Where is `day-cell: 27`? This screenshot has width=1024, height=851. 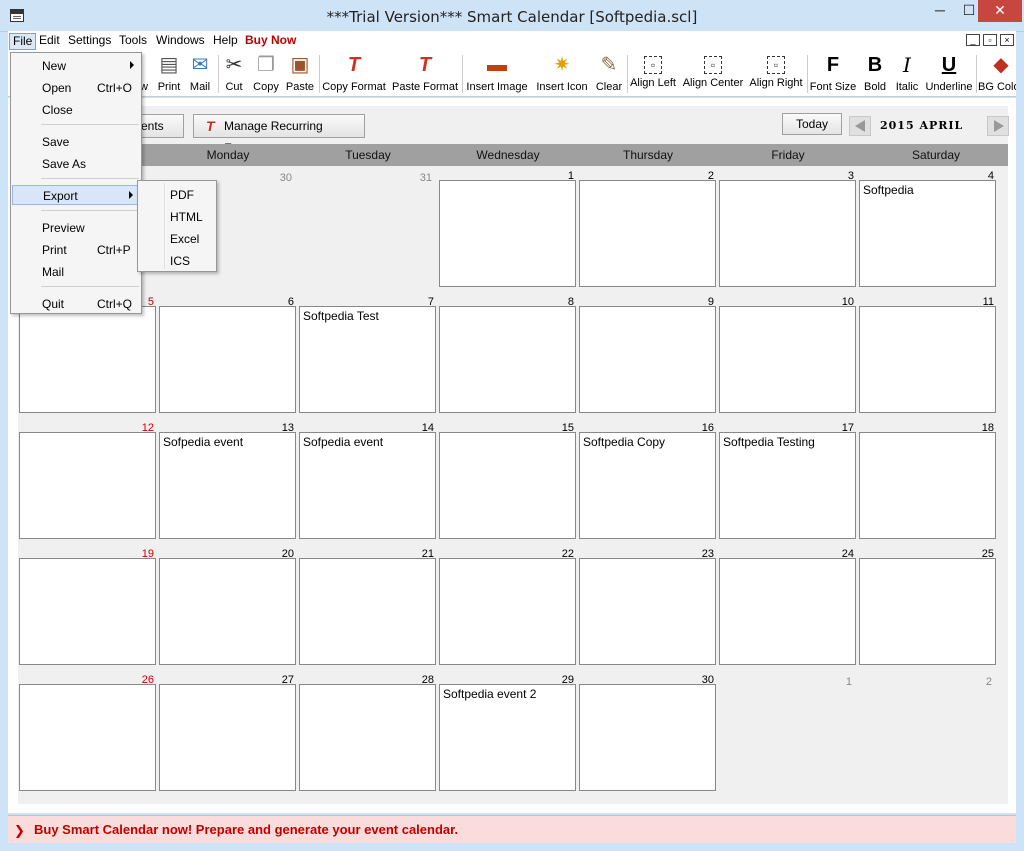 day-cell: 27 is located at coordinates (228, 735).